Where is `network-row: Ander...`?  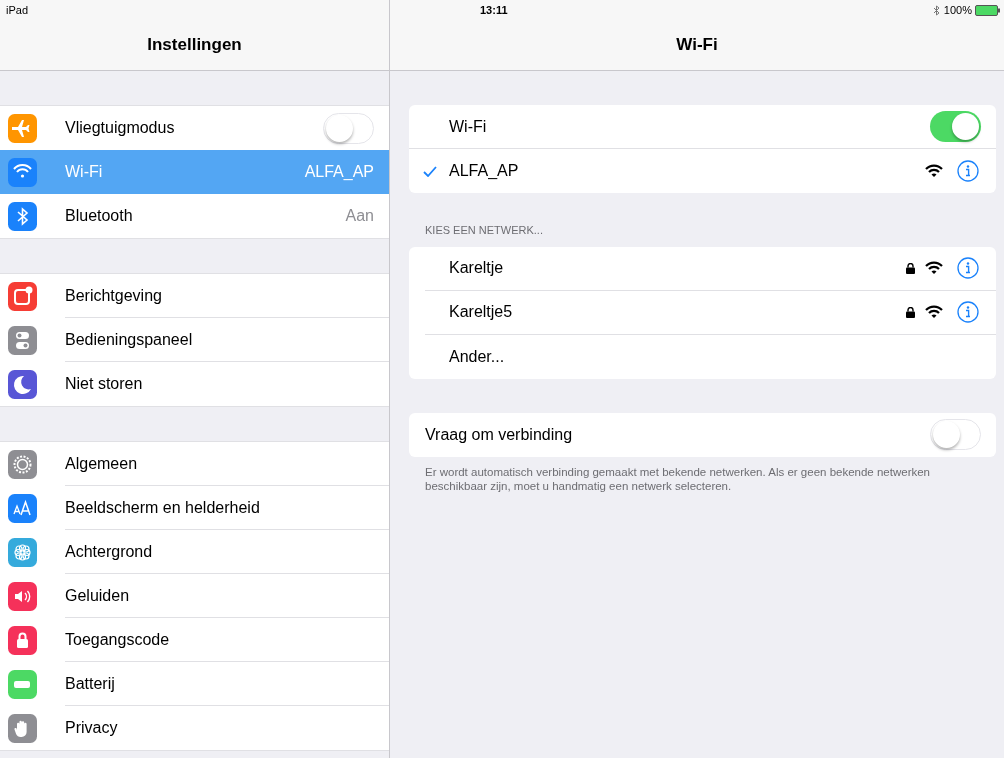
network-row: Ander... is located at coordinates (710, 356).